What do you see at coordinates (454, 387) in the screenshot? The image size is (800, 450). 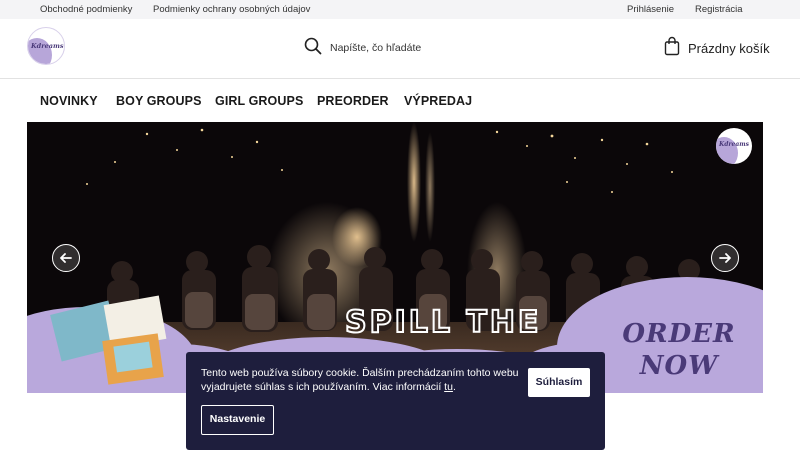 I see `cookie-message-end: .` at bounding box center [454, 387].